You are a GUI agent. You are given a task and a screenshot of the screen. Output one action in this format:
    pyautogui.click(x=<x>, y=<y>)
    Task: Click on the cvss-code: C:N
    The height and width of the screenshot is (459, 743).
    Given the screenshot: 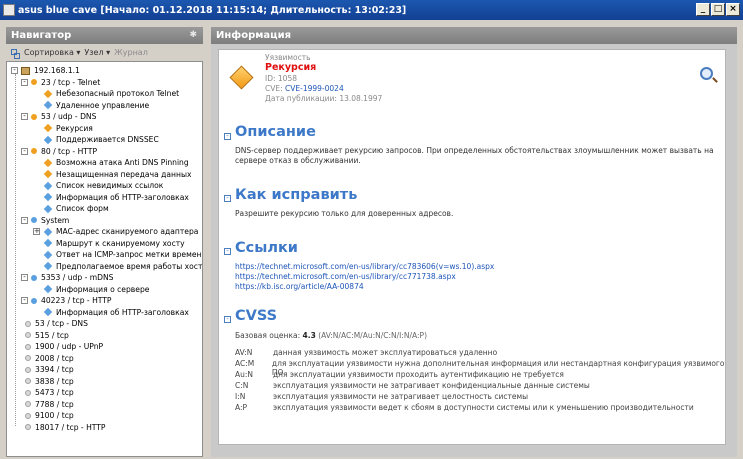 What is the action you would take?
    pyautogui.click(x=242, y=385)
    